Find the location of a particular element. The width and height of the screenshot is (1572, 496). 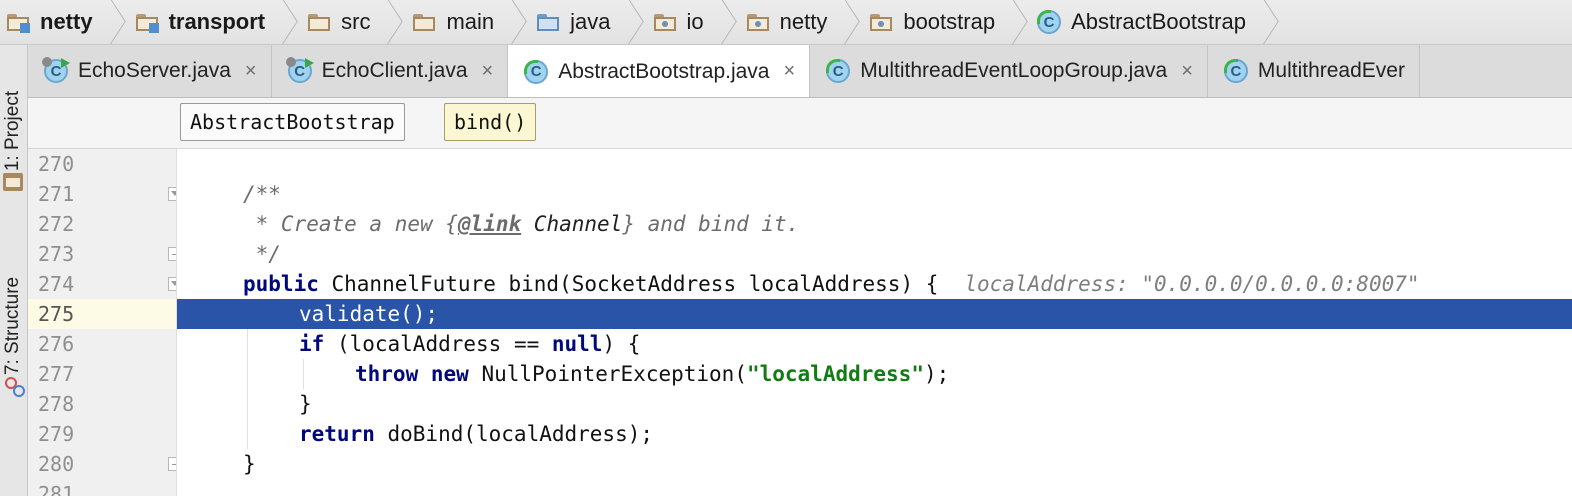

keyword: throw is located at coordinates (387, 374).